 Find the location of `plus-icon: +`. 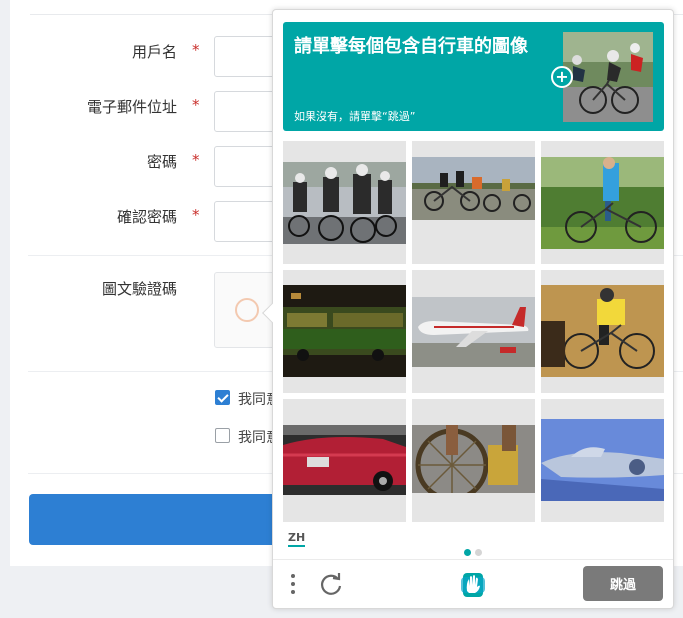

plus-icon: + is located at coordinates (562, 77).